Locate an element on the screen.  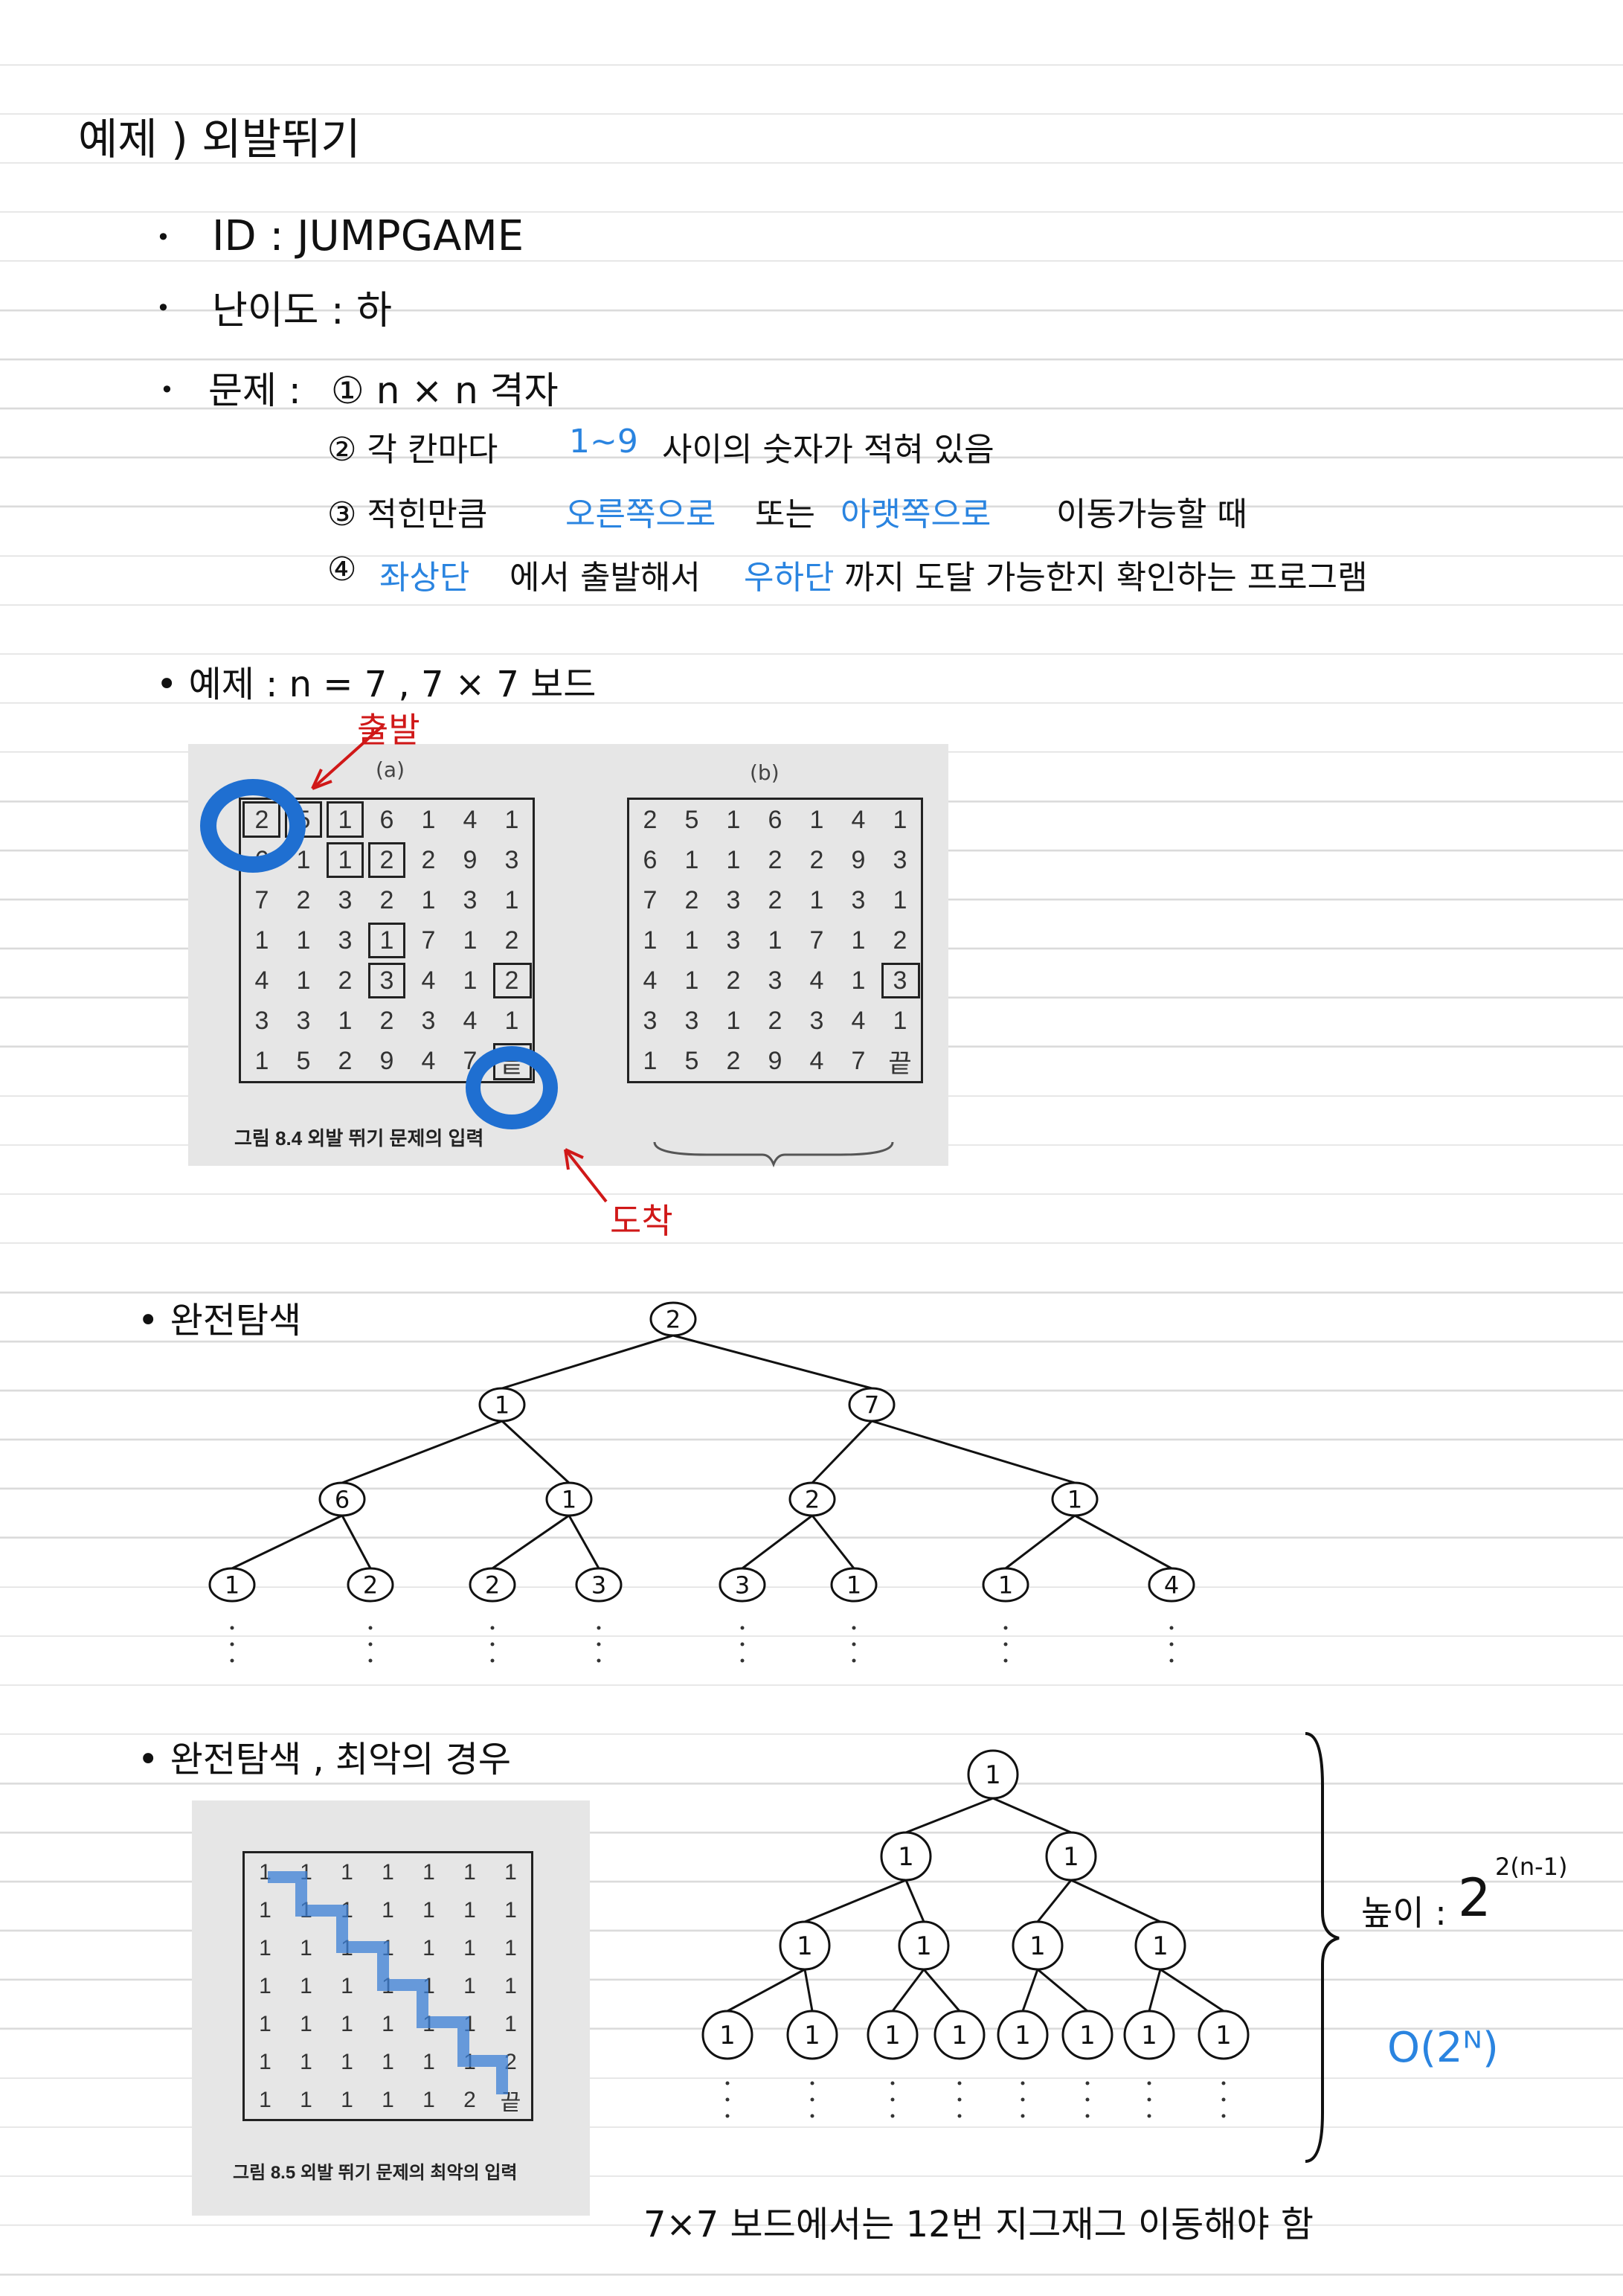
brace-icon is located at coordinates (773, 1154).